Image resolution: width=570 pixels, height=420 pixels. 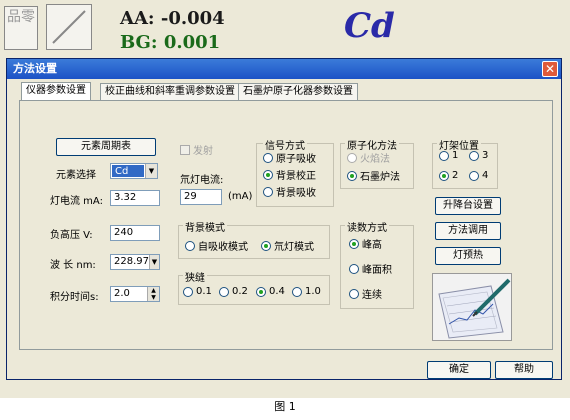 What do you see at coordinates (448, 175) in the screenshot?
I see `radio-lamp-2: 2` at bounding box center [448, 175].